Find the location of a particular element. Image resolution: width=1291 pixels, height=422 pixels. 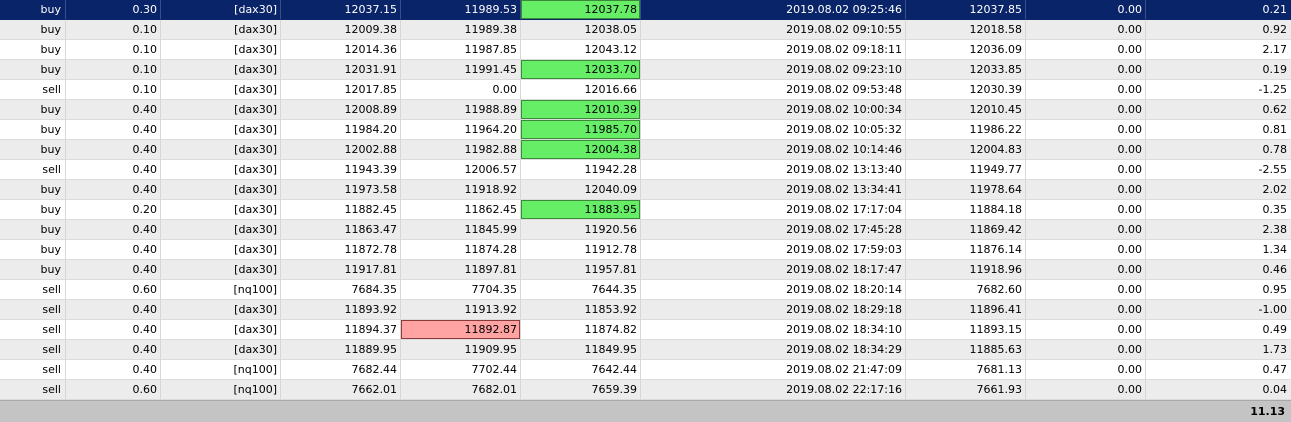

open-price-cell: 11863.47 is located at coordinates (341, 230).